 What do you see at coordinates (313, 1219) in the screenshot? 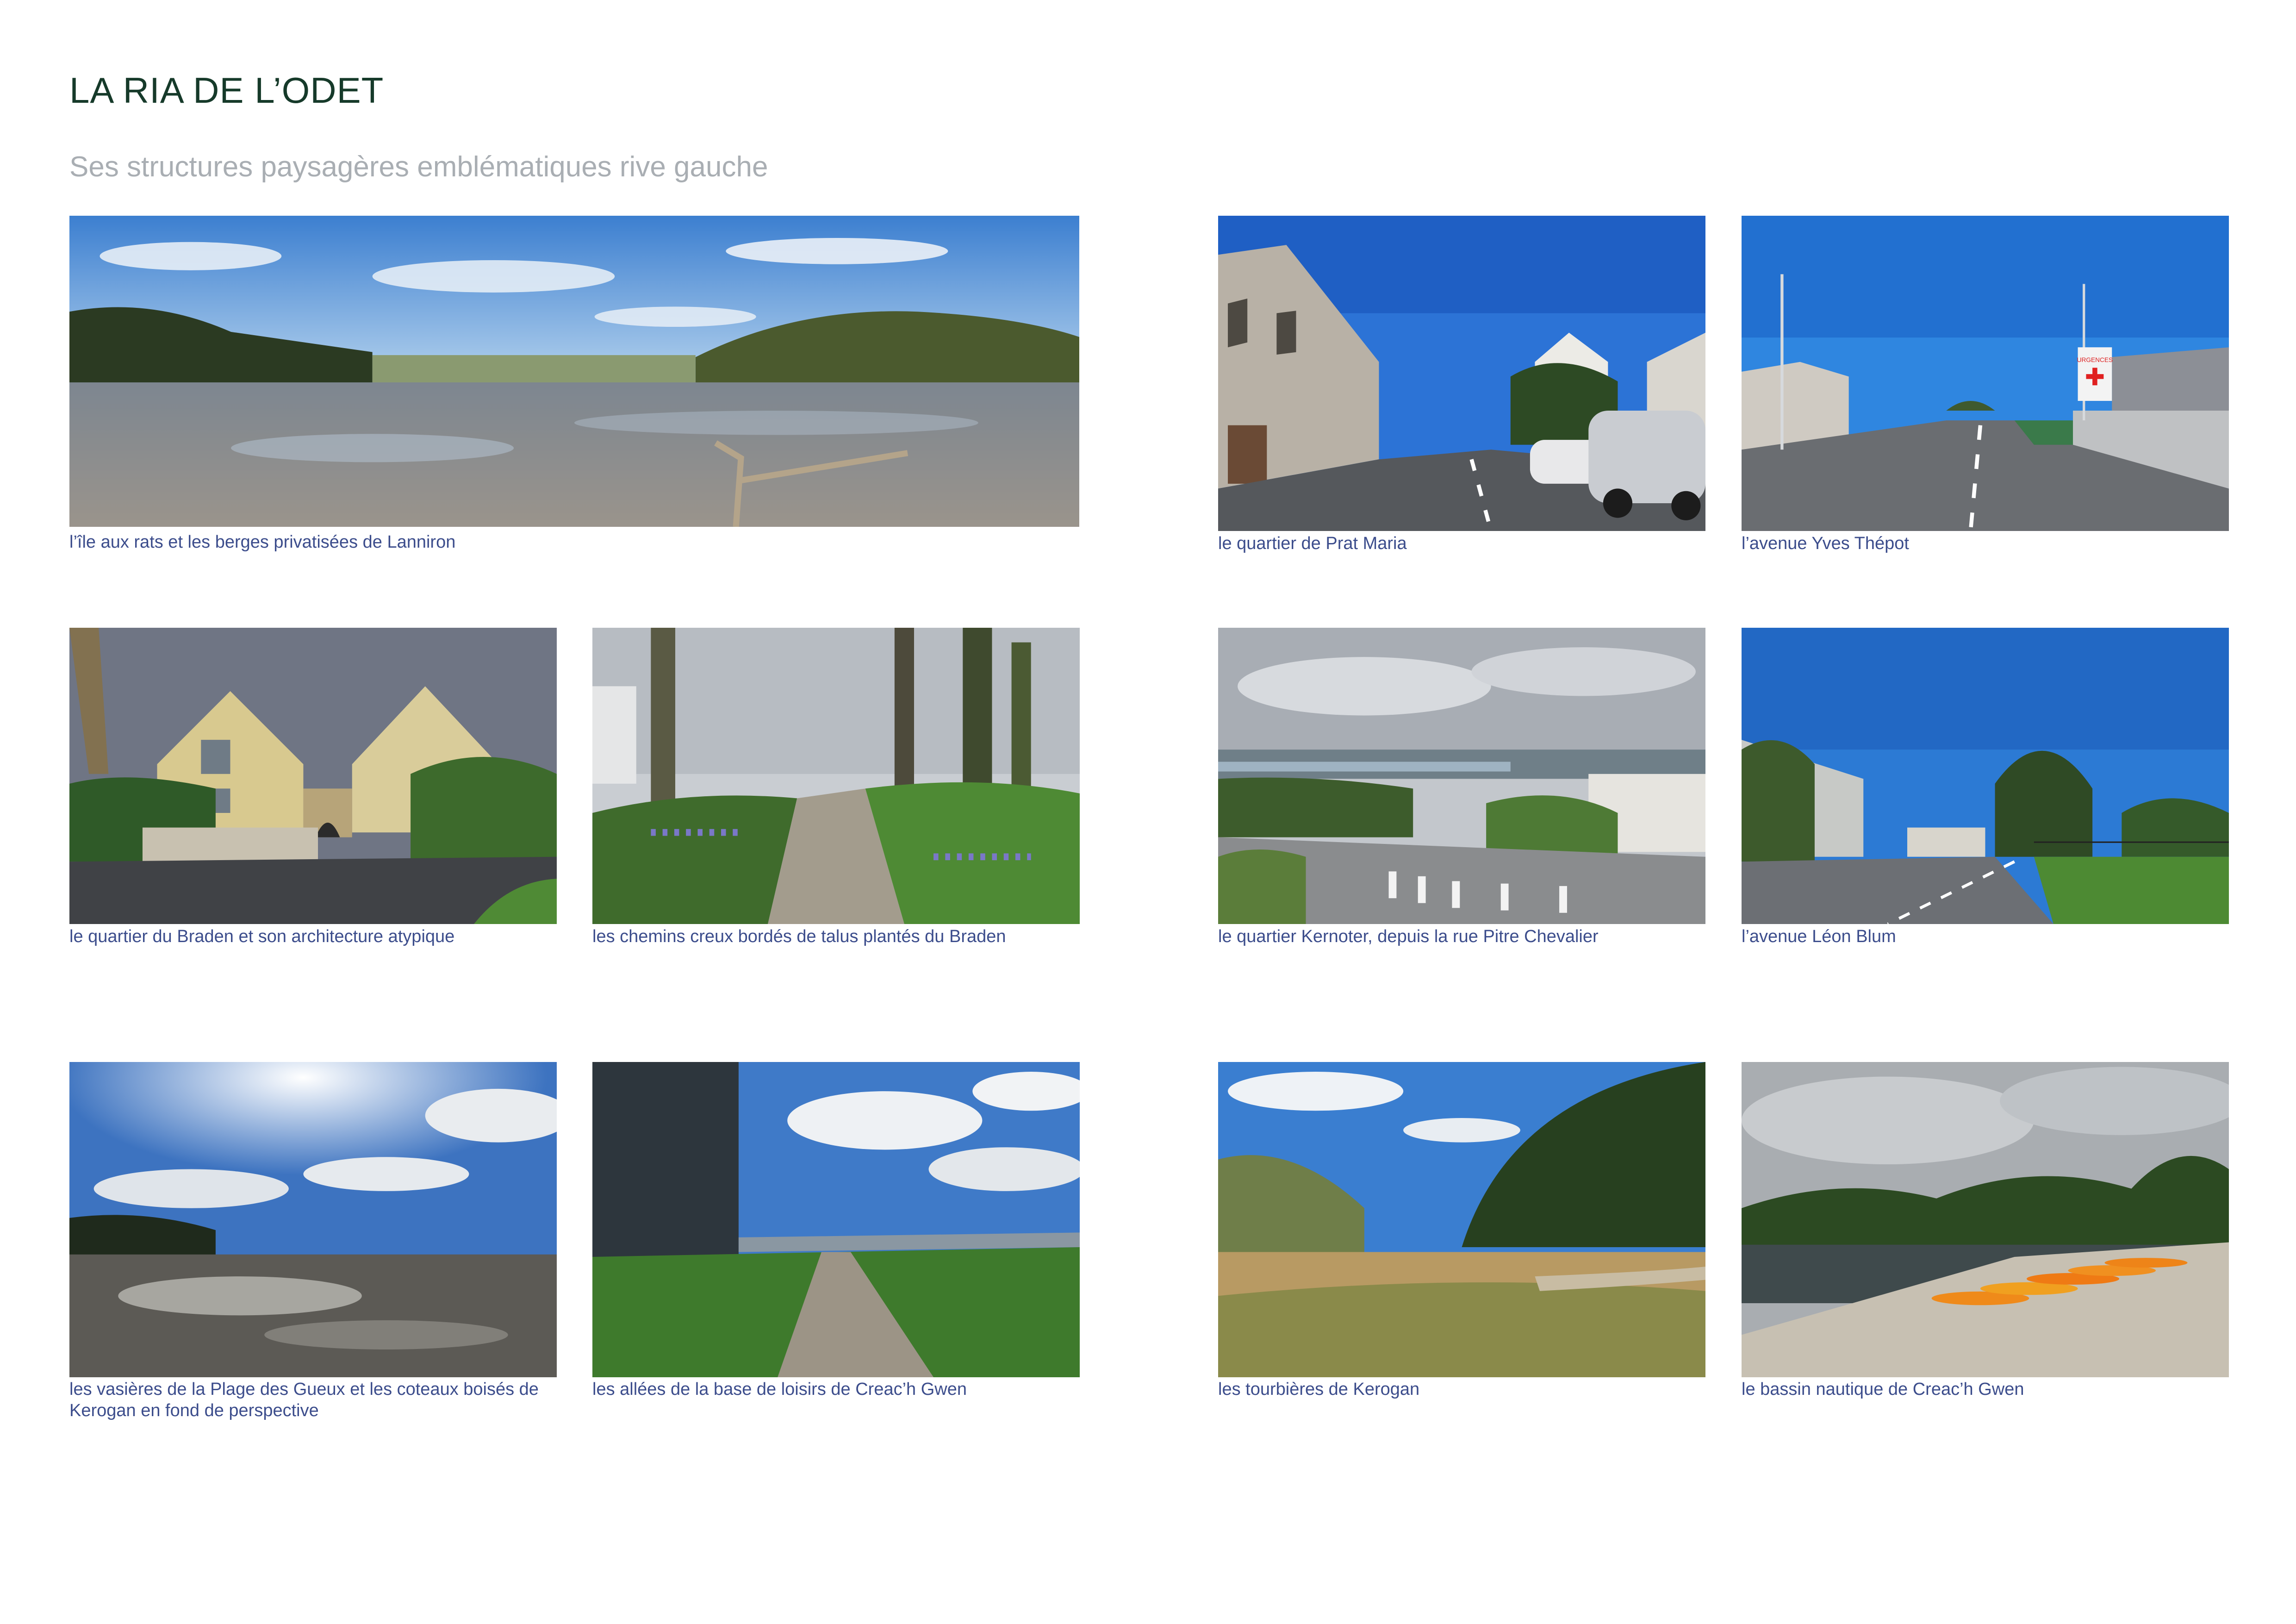
I see `photo-vasieres` at bounding box center [313, 1219].